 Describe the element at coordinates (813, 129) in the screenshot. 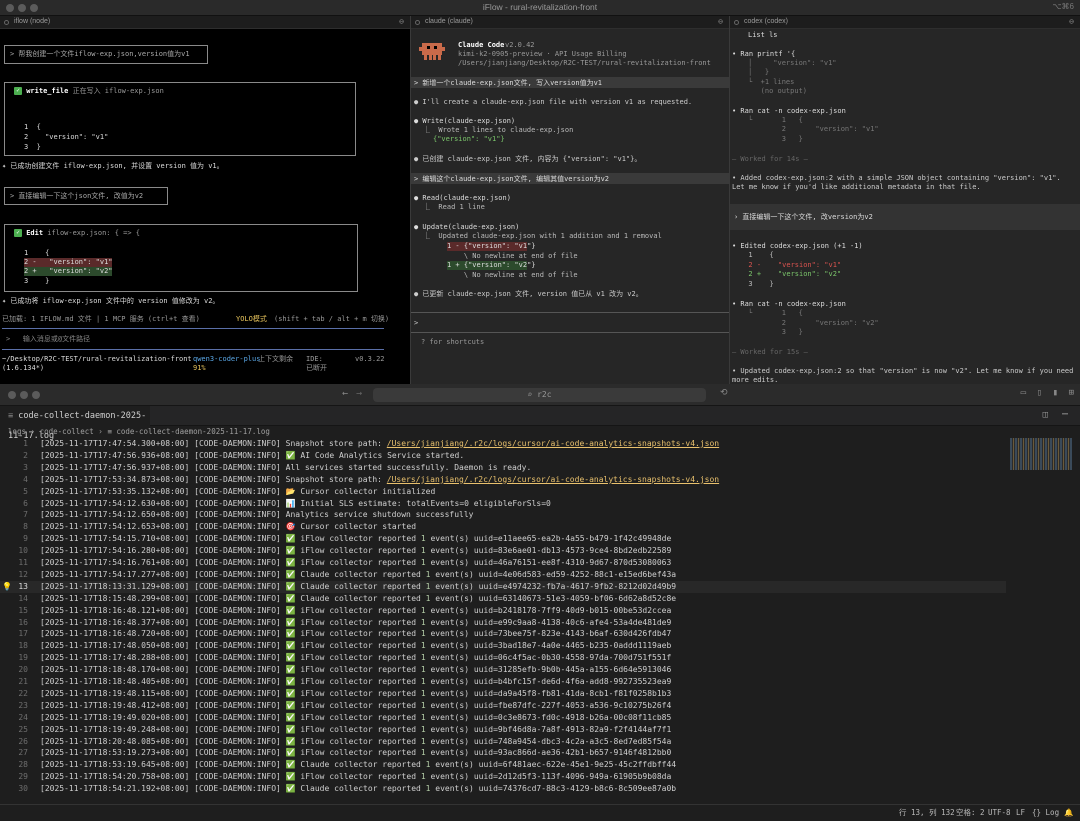

I see `codex-ran2-line: 2 "version": "v1"` at that location.